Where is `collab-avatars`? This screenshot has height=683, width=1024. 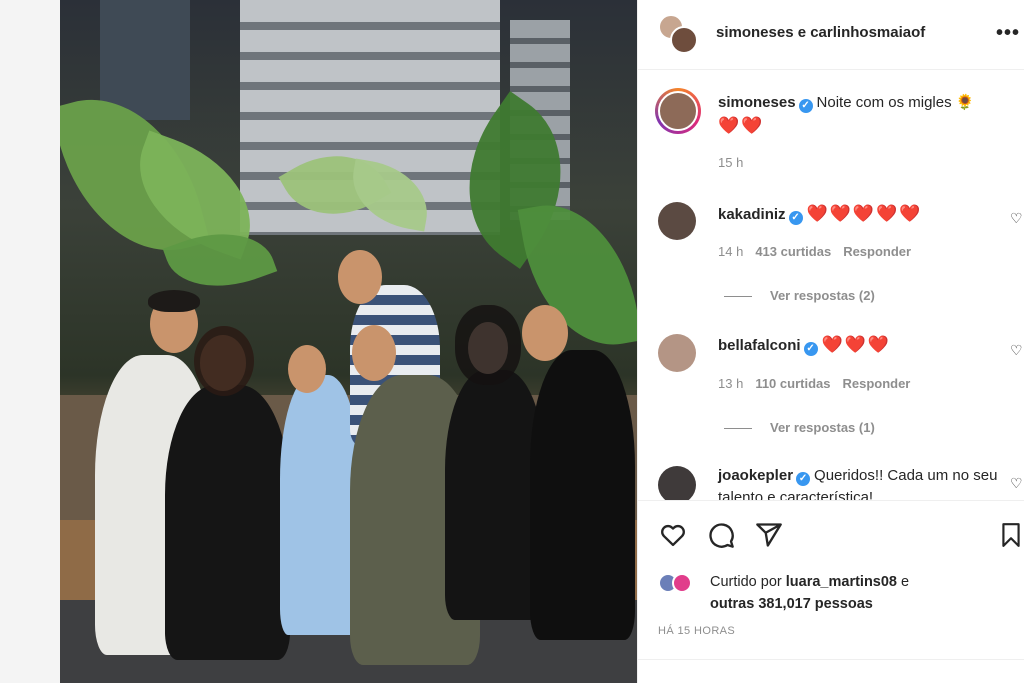 collab-avatars is located at coordinates (678, 34).